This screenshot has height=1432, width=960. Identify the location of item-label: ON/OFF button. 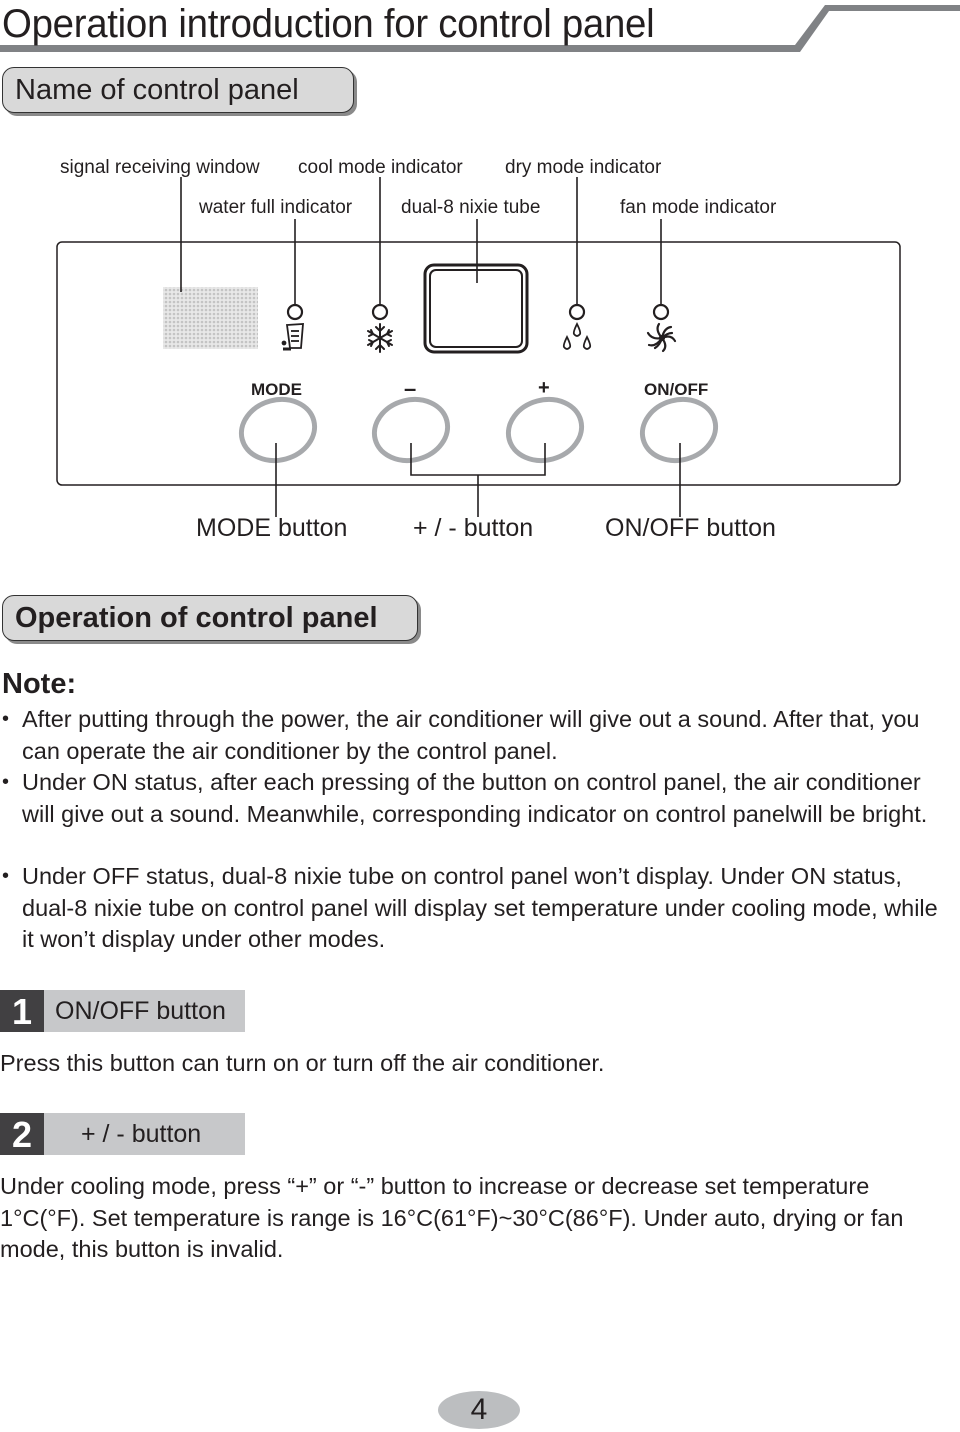
(144, 1011).